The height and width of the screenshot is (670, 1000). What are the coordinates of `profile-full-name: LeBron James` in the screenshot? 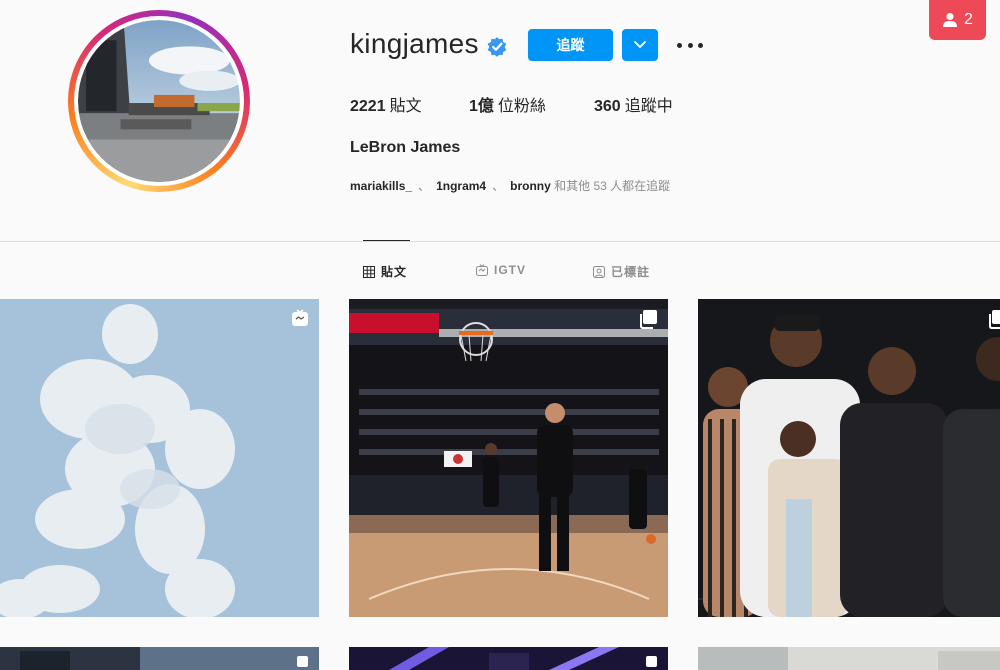 It's located at (405, 147).